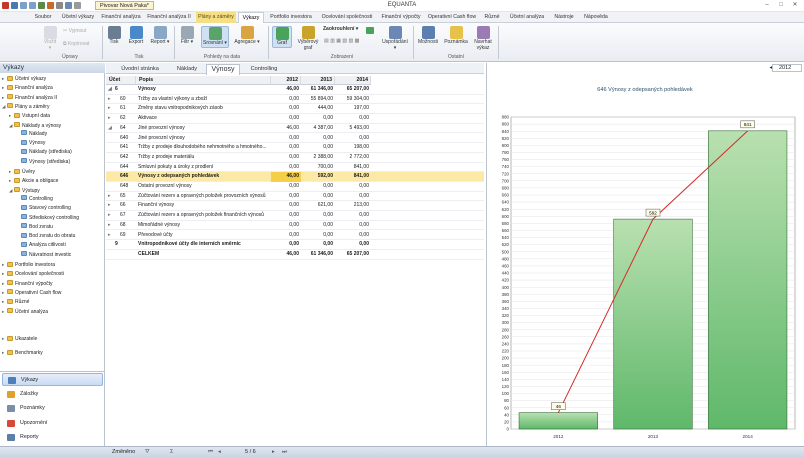 The image size is (804, 457). I want to click on subtab-2: Náklady, so click(187, 69).